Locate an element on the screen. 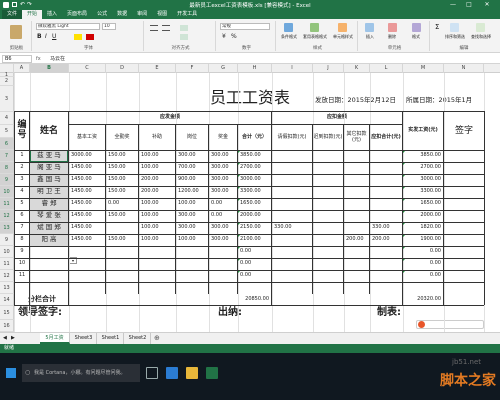 This screenshot has width=500, height=400. cell-no: 10 is located at coordinates (22, 264).